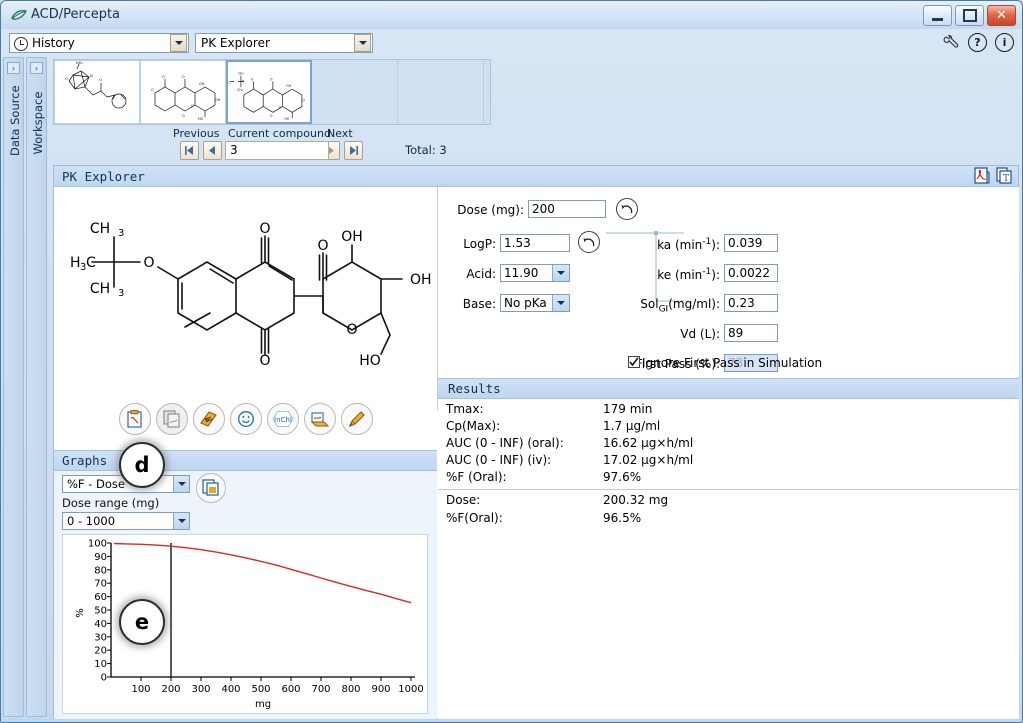 This screenshot has width=1023, height=723. I want to click on reset-dose-button, so click(627, 209).